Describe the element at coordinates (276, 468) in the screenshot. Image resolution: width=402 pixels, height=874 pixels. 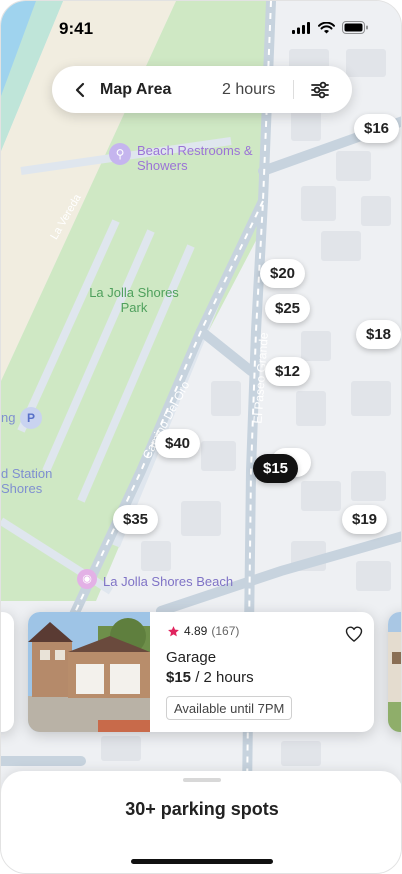
I see `price-marker-selected: $15` at that location.